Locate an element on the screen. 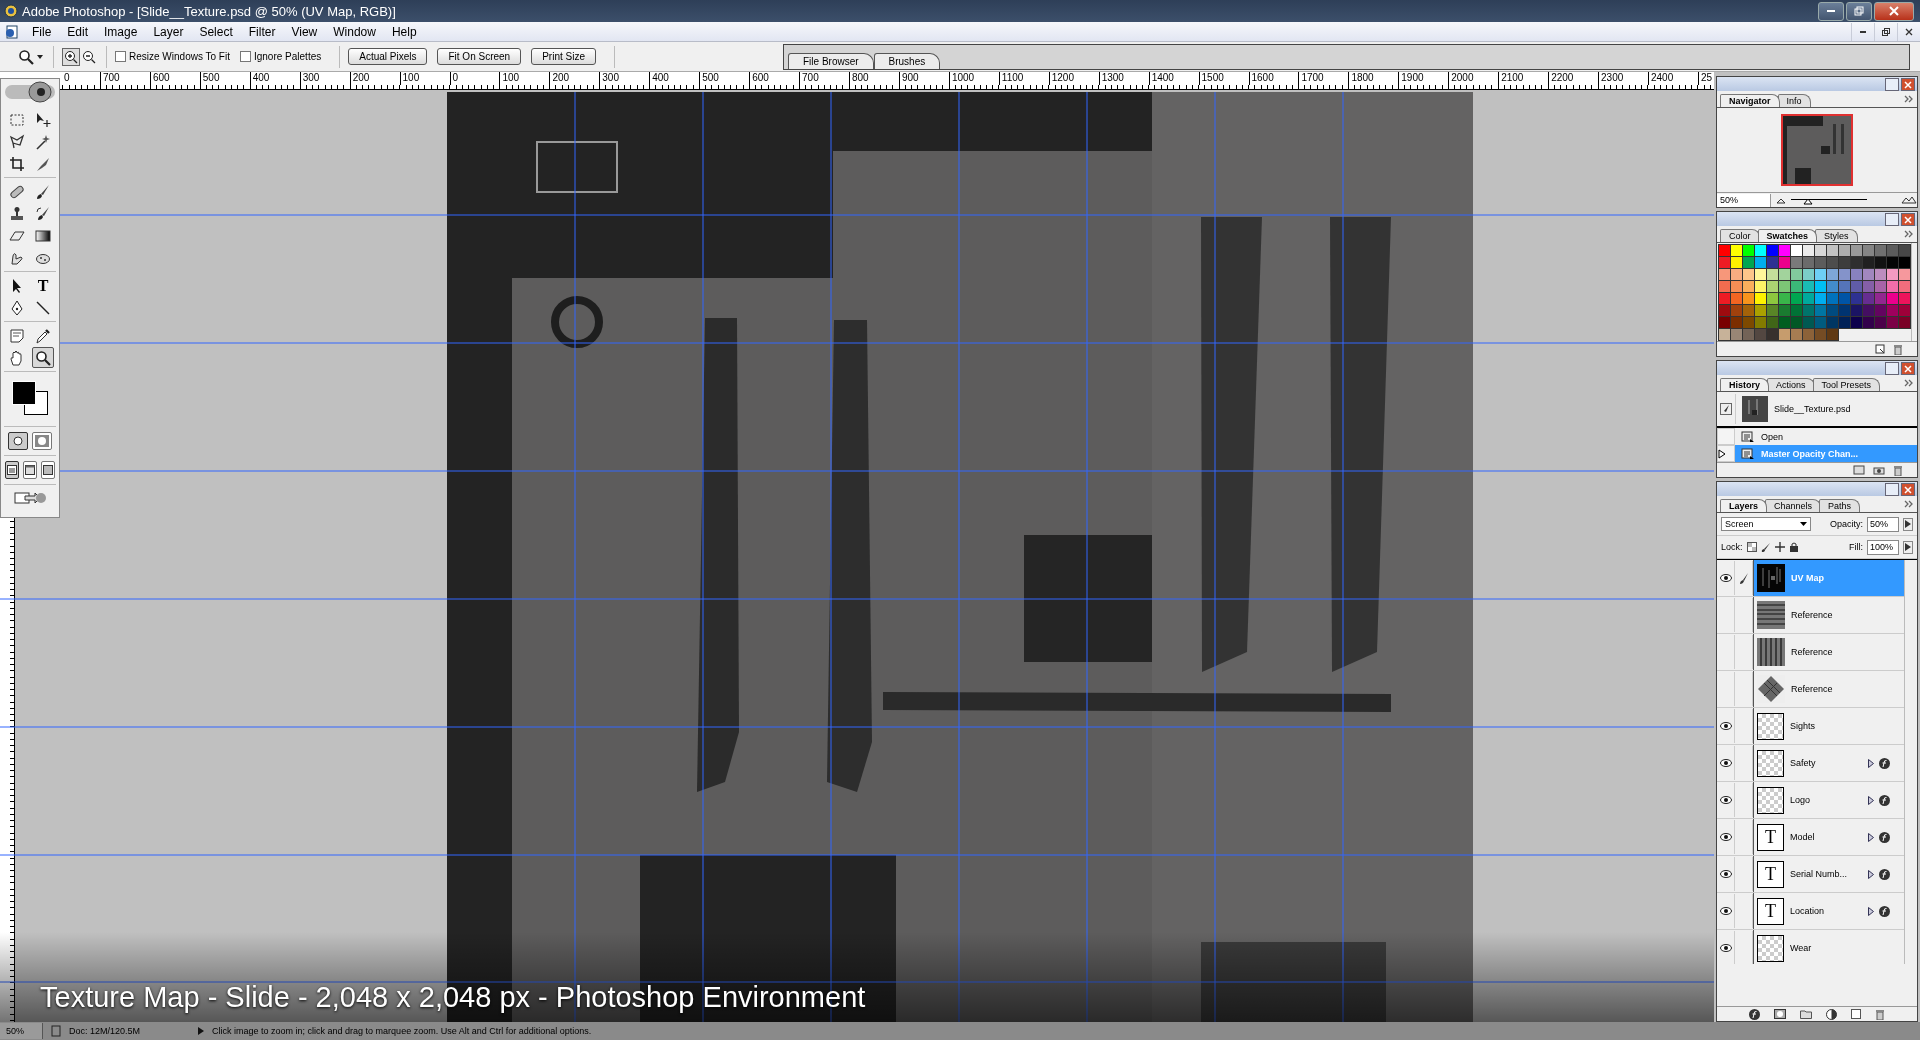 The width and height of the screenshot is (1920, 1040). menu-item: File is located at coordinates (42, 31).